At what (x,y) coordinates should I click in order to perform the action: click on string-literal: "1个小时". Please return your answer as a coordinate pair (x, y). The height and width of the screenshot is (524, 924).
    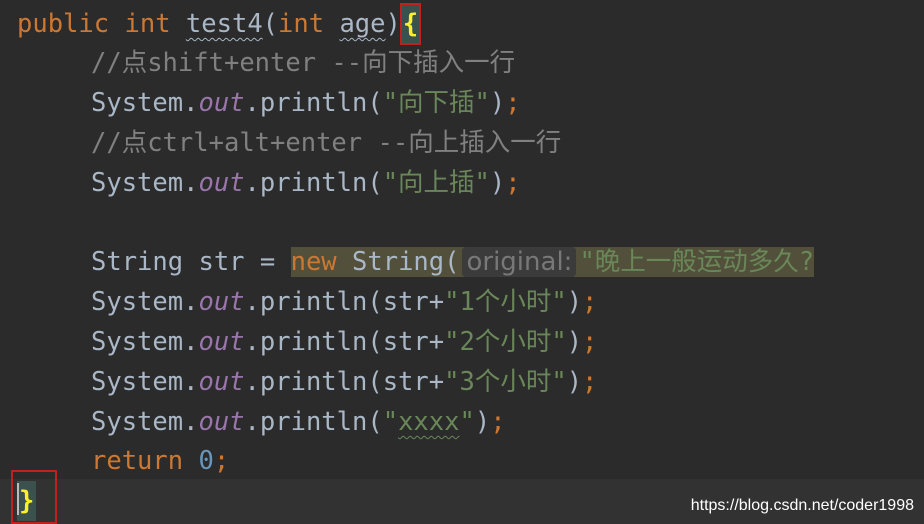
    Looking at the image, I should click on (505, 302).